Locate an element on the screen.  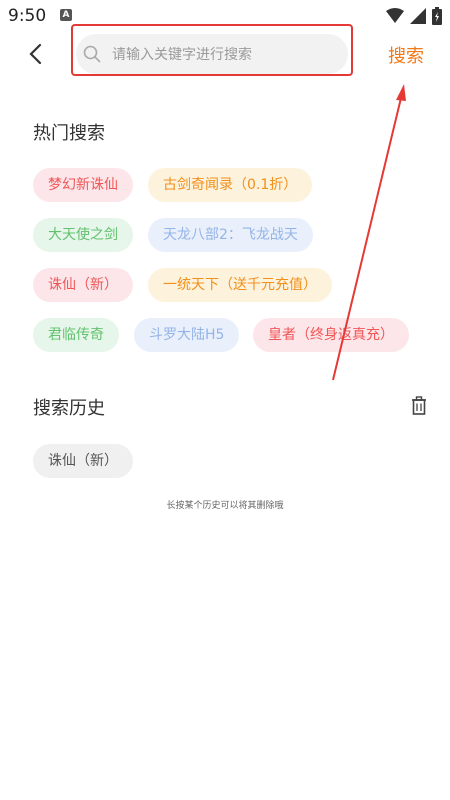
trash-icon is located at coordinates (419, 406).